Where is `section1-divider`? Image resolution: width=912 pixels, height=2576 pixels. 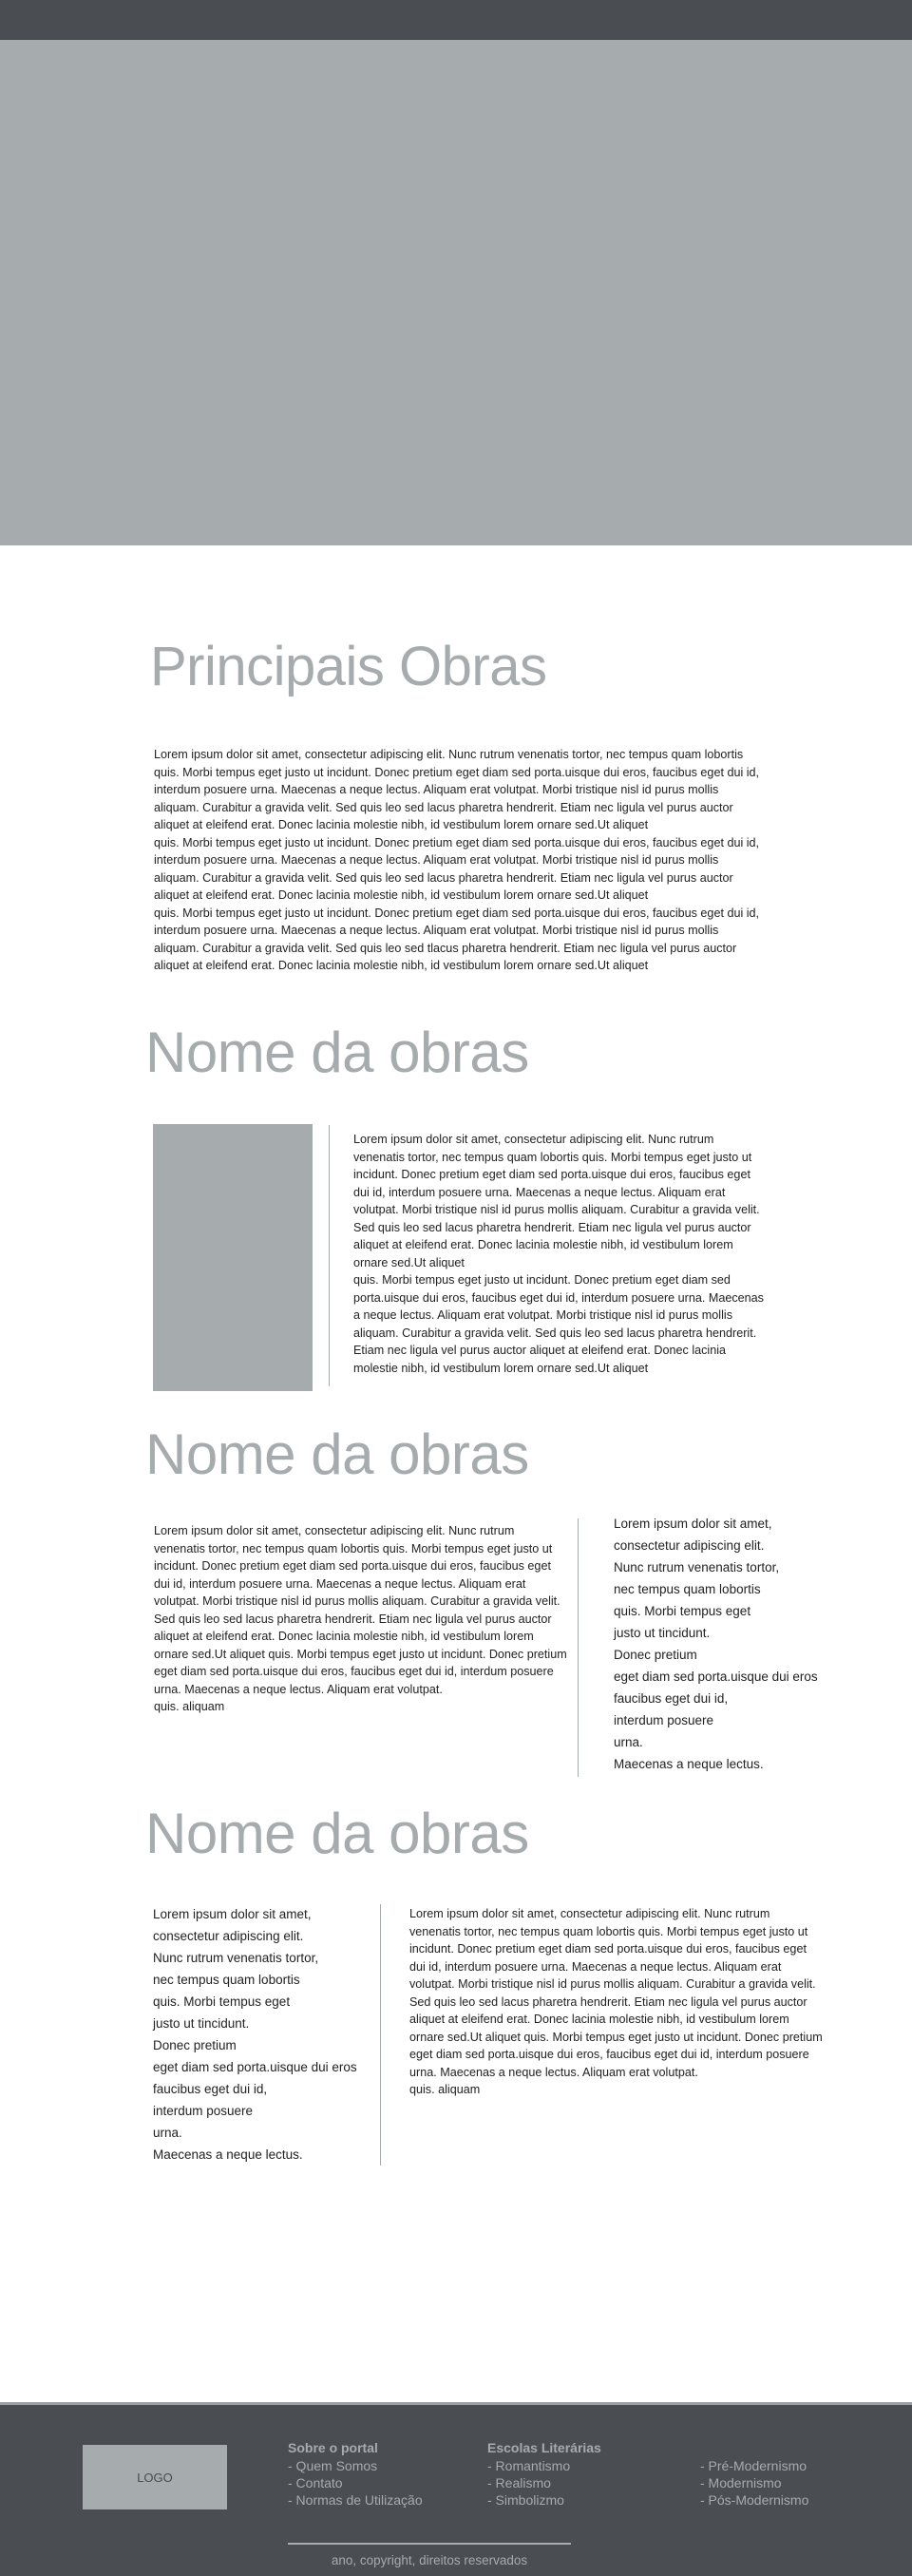 section1-divider is located at coordinates (329, 1255).